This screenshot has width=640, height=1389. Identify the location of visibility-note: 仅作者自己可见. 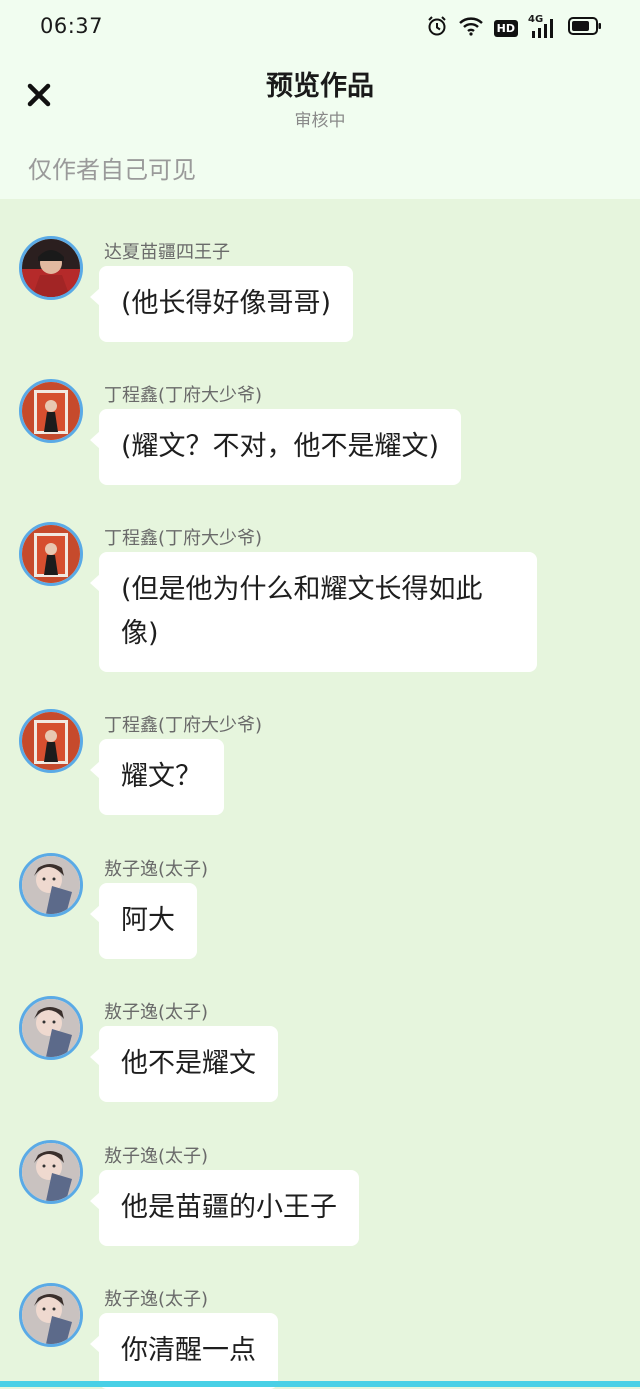
(112, 170).